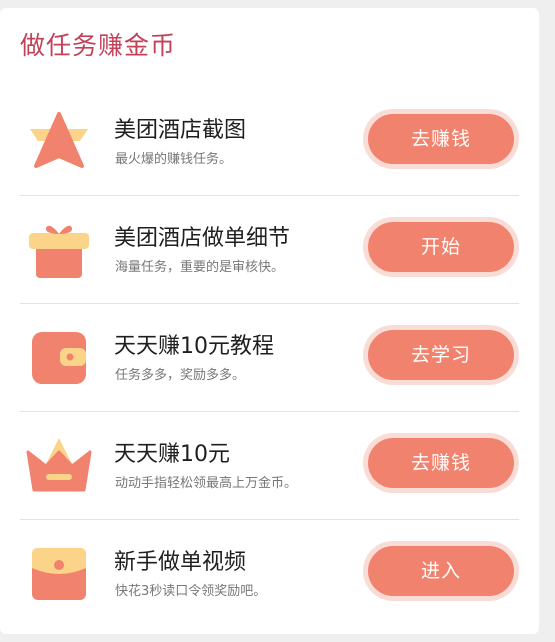 The height and width of the screenshot is (642, 555). I want to click on red-envelope-icon, so click(59, 574).